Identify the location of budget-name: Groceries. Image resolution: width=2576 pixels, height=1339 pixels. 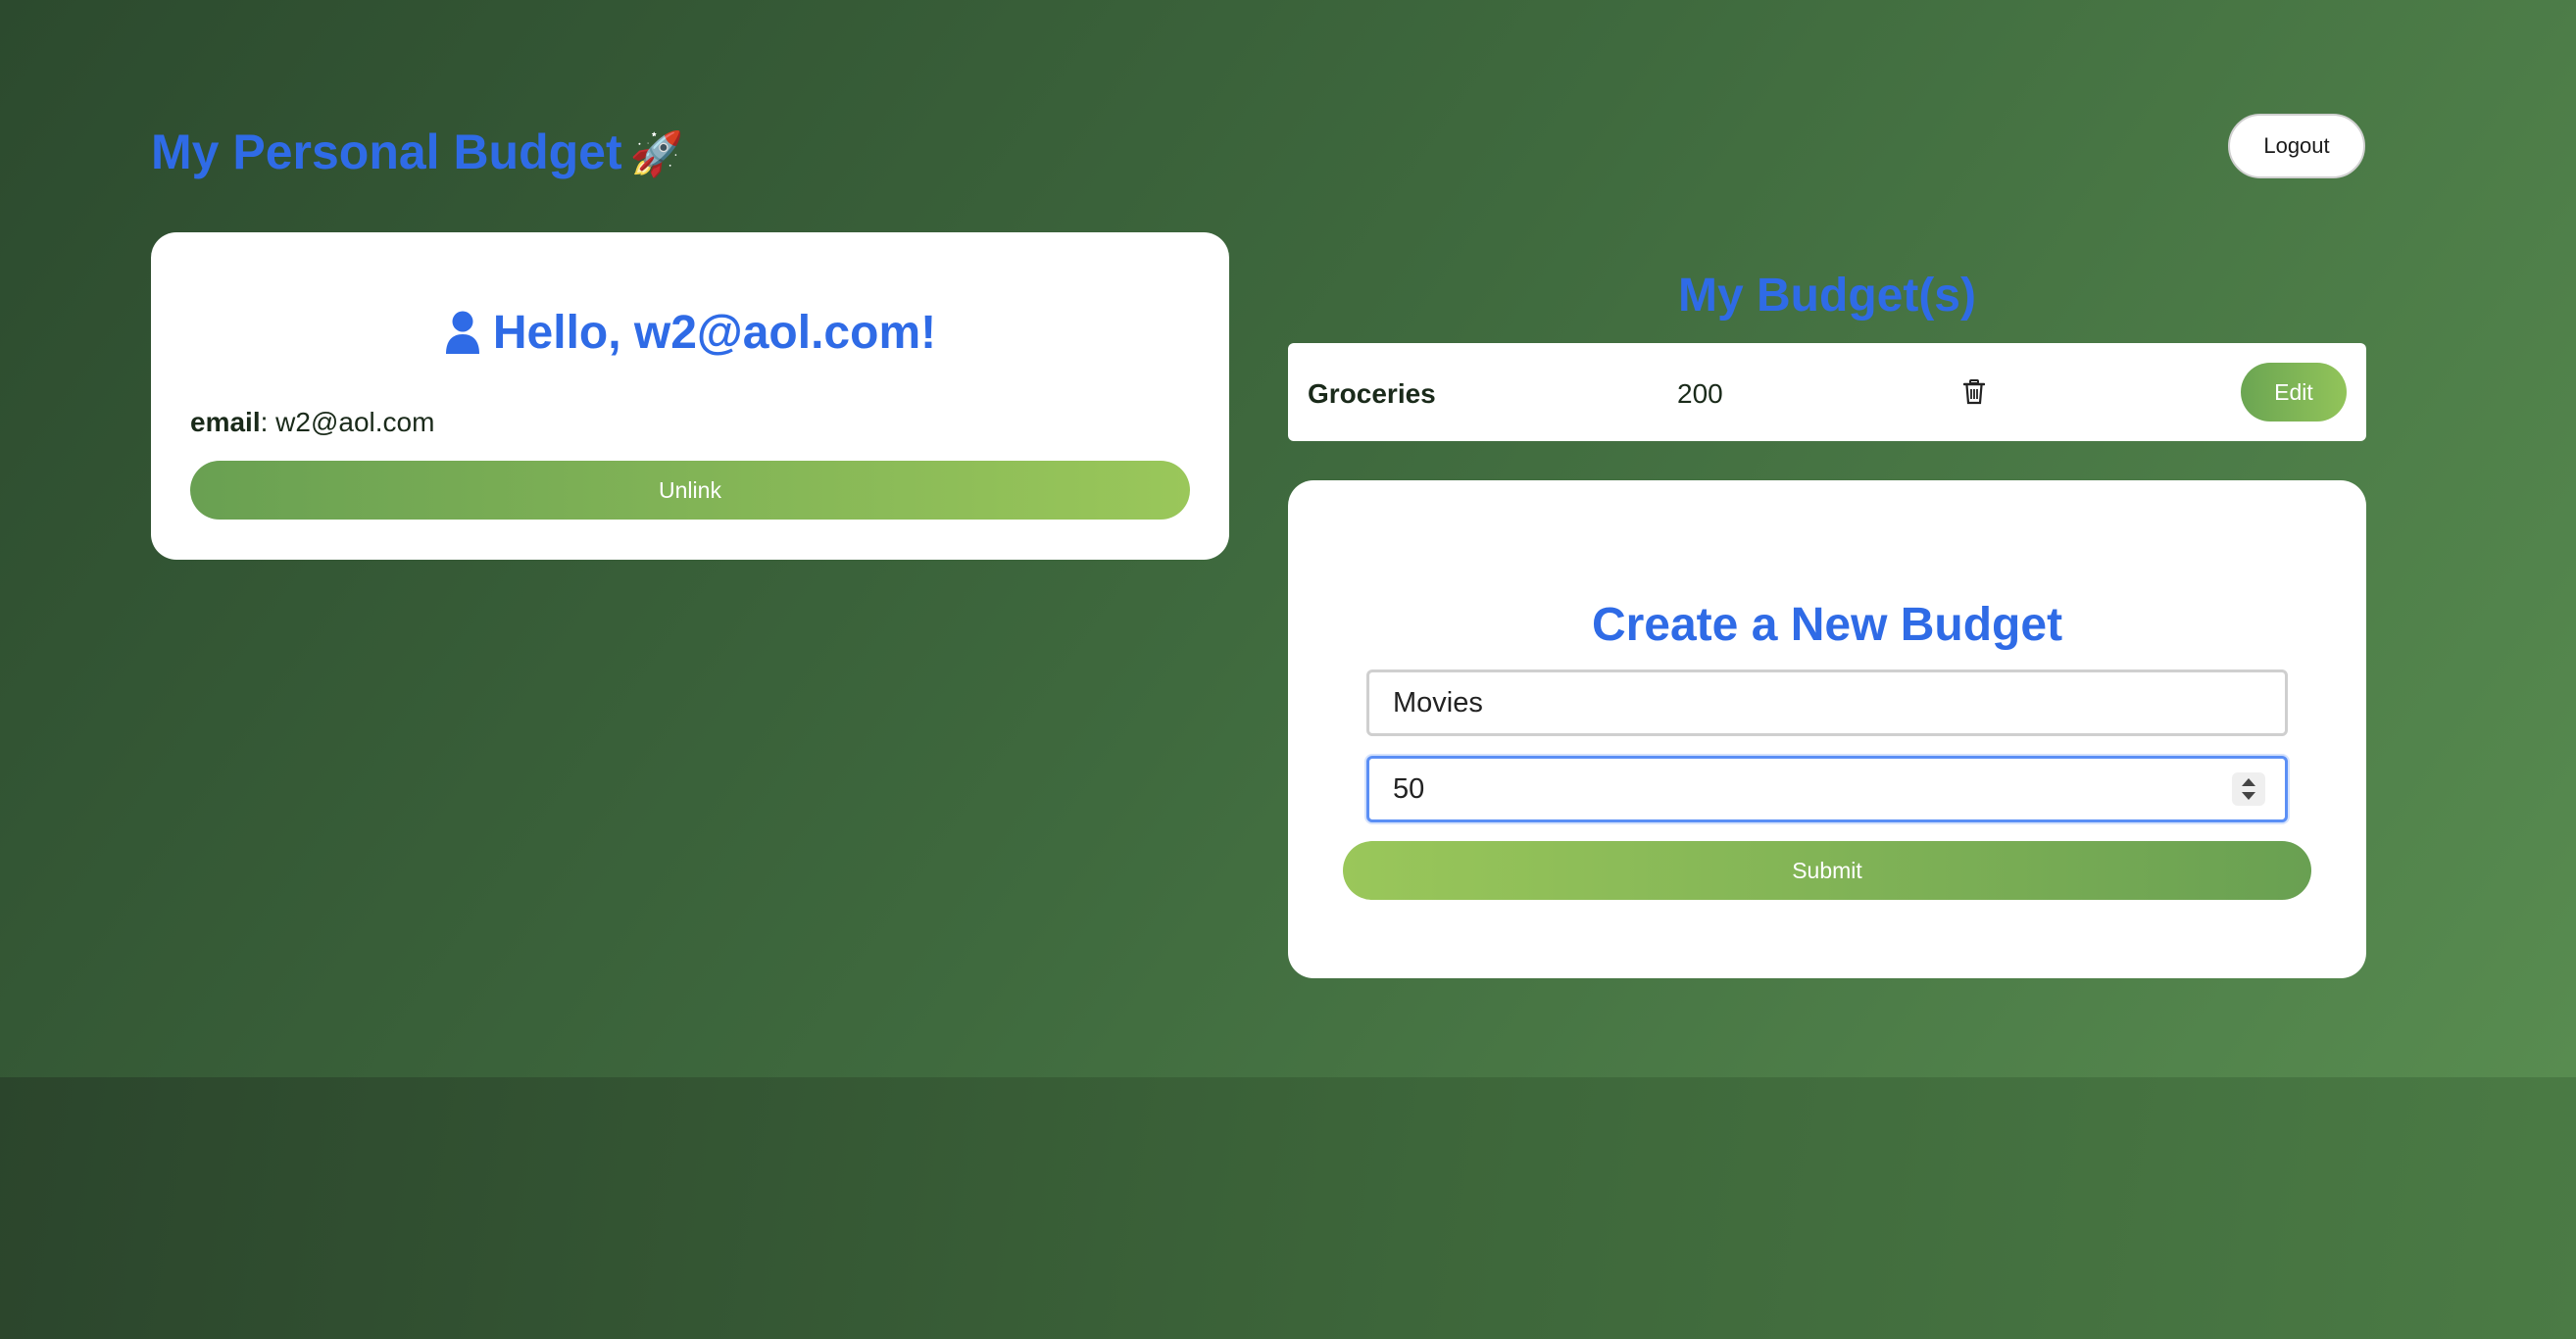
(1372, 393).